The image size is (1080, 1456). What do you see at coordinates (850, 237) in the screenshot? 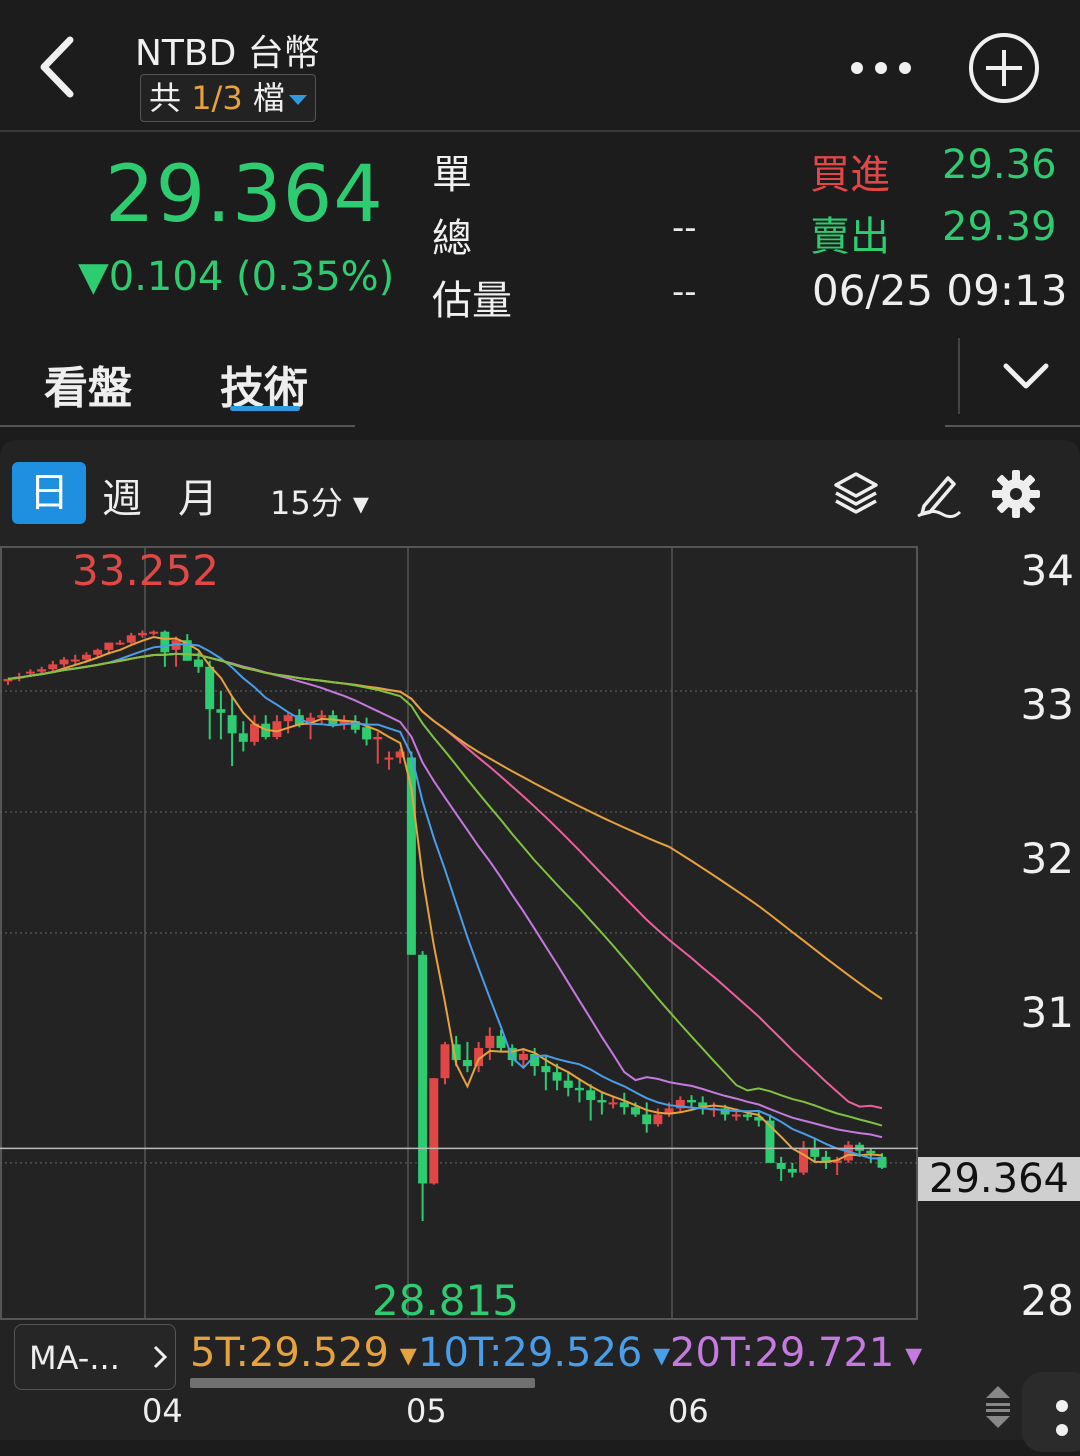
I see `ask-label: 賣出` at bounding box center [850, 237].